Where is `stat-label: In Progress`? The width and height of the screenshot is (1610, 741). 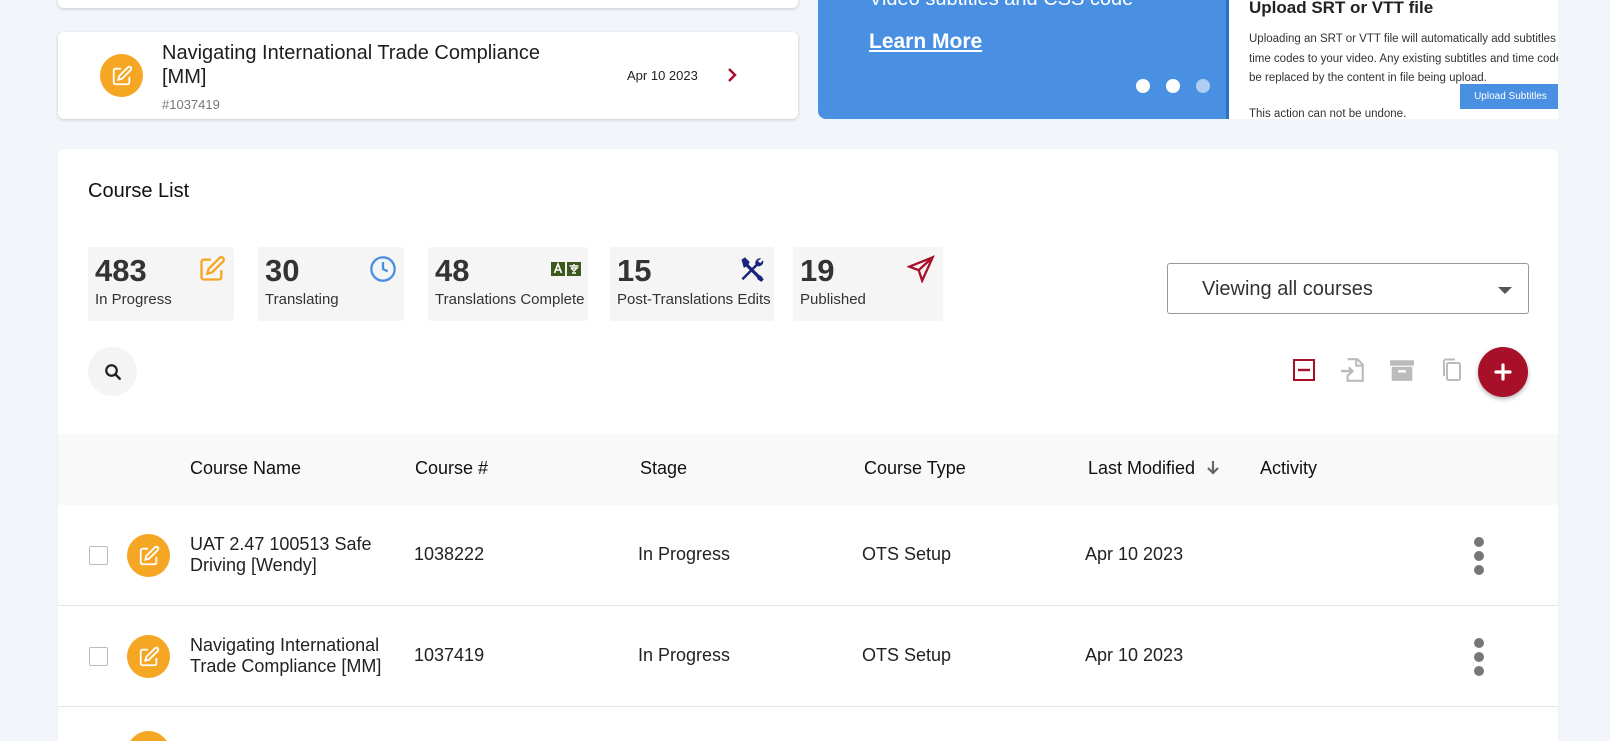
stat-label: In Progress is located at coordinates (133, 299).